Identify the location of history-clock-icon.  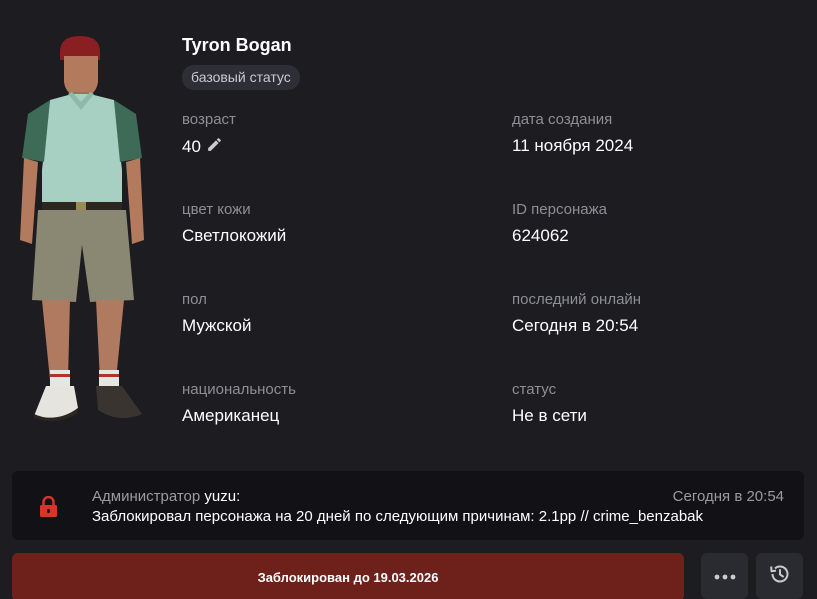
(780, 576).